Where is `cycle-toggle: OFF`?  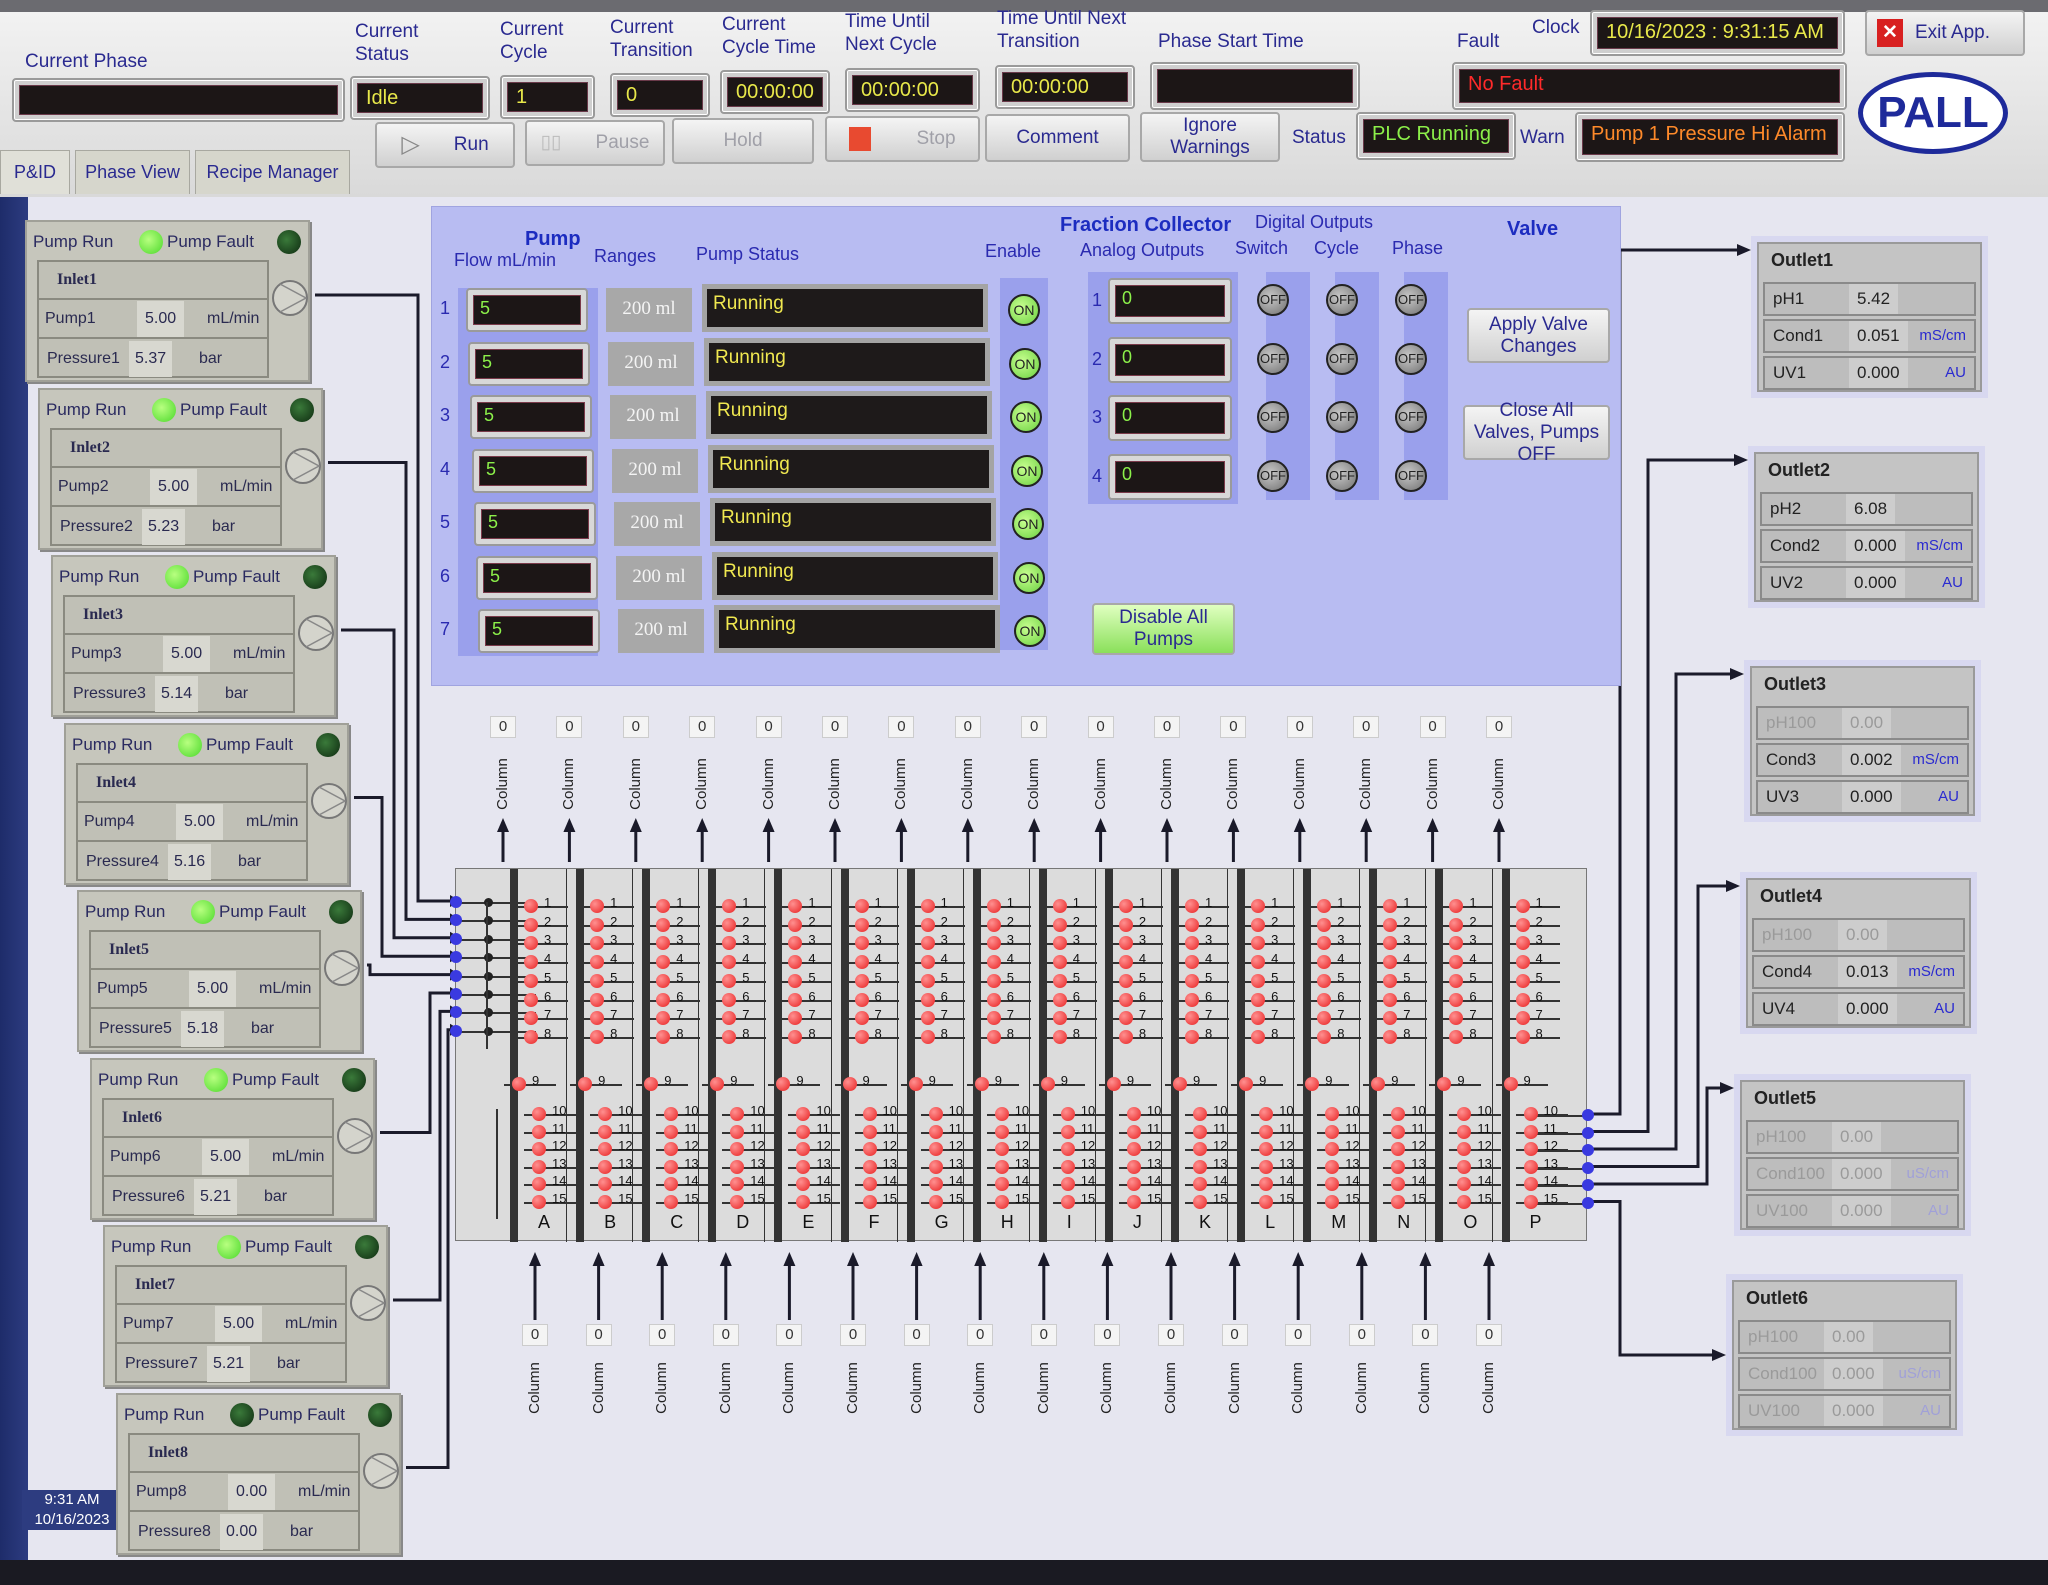
cycle-toggle: OFF is located at coordinates (1342, 475).